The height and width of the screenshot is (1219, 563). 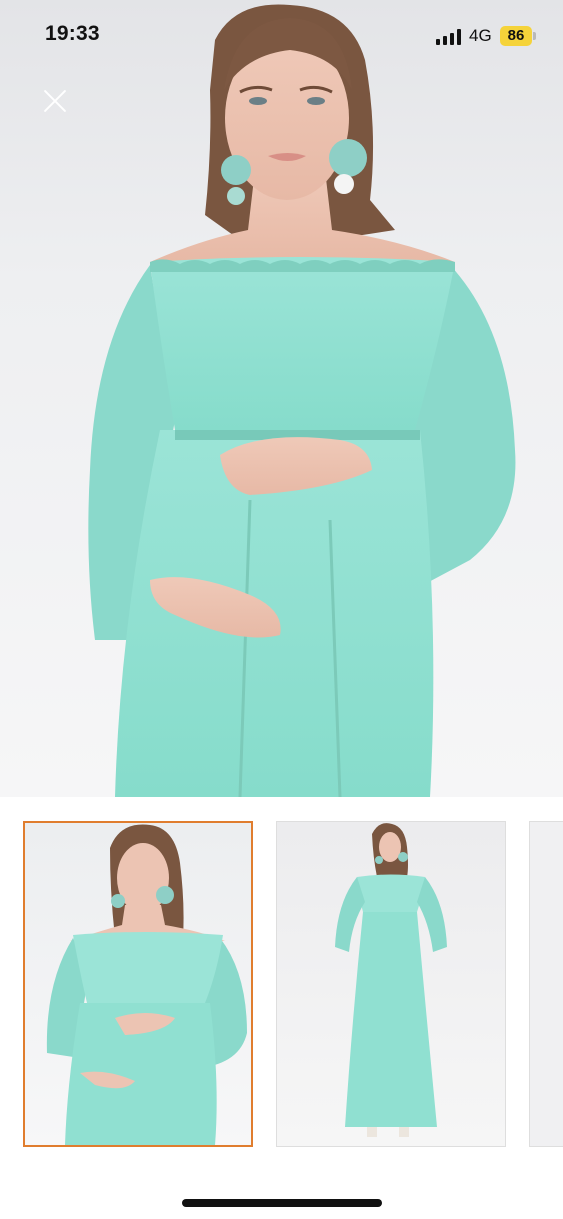 What do you see at coordinates (55, 101) in the screenshot?
I see `close-icon` at bounding box center [55, 101].